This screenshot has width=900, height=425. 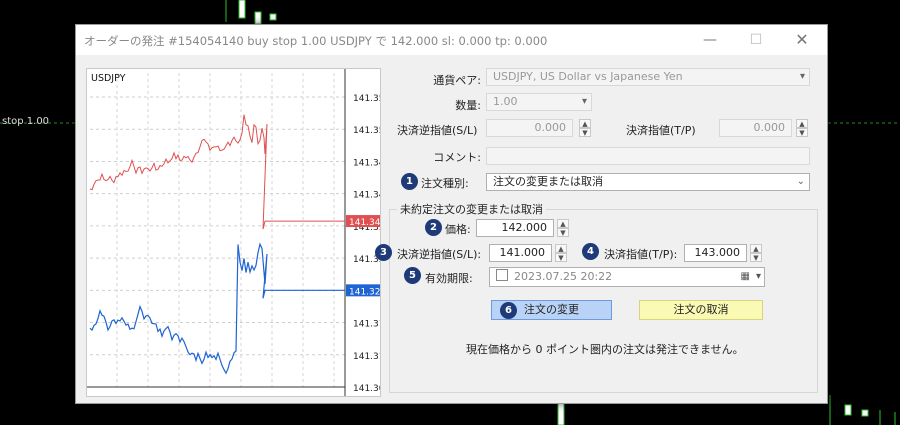 What do you see at coordinates (505, 101) in the screenshot?
I see `volume-value: 1.00` at bounding box center [505, 101].